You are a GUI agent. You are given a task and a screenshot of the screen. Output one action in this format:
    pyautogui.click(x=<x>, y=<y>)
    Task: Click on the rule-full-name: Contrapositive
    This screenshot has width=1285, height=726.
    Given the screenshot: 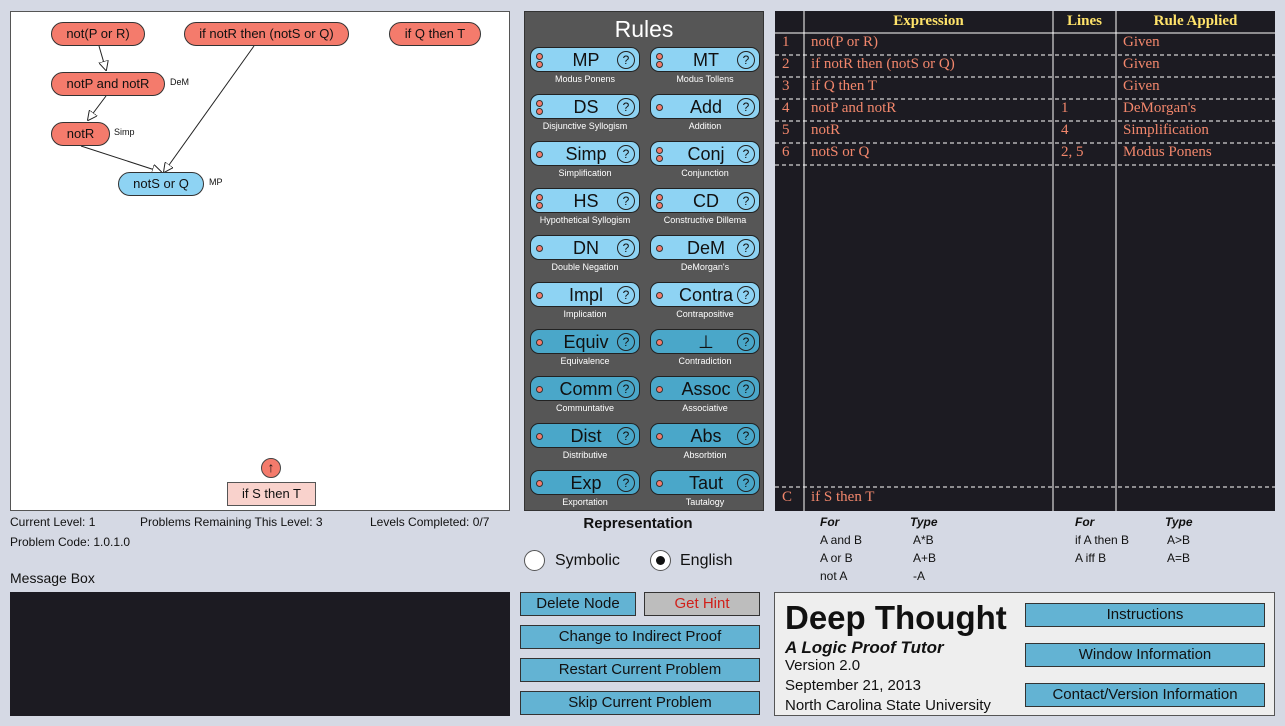 What is the action you would take?
    pyautogui.click(x=705, y=314)
    